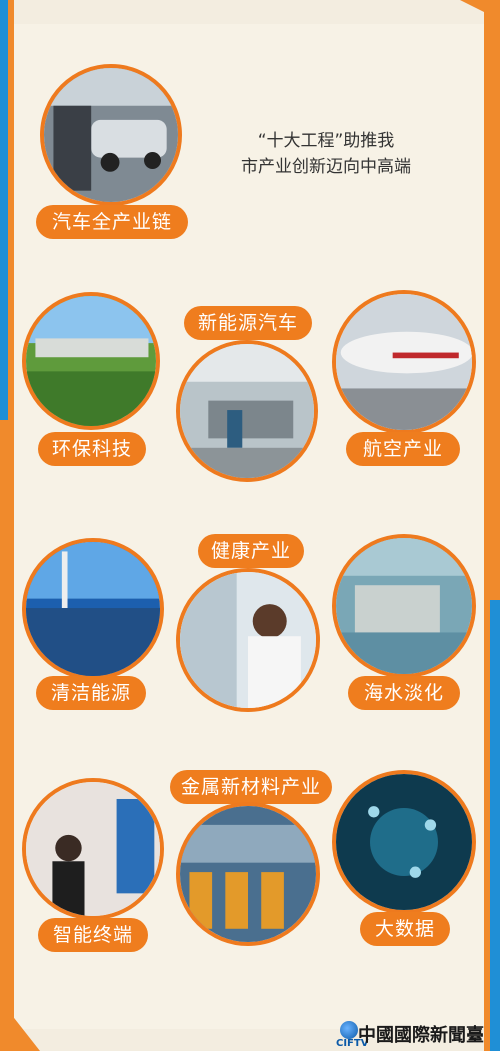  What do you see at coordinates (405, 929) in the screenshot?
I see `label-big-data: 大数据` at bounding box center [405, 929].